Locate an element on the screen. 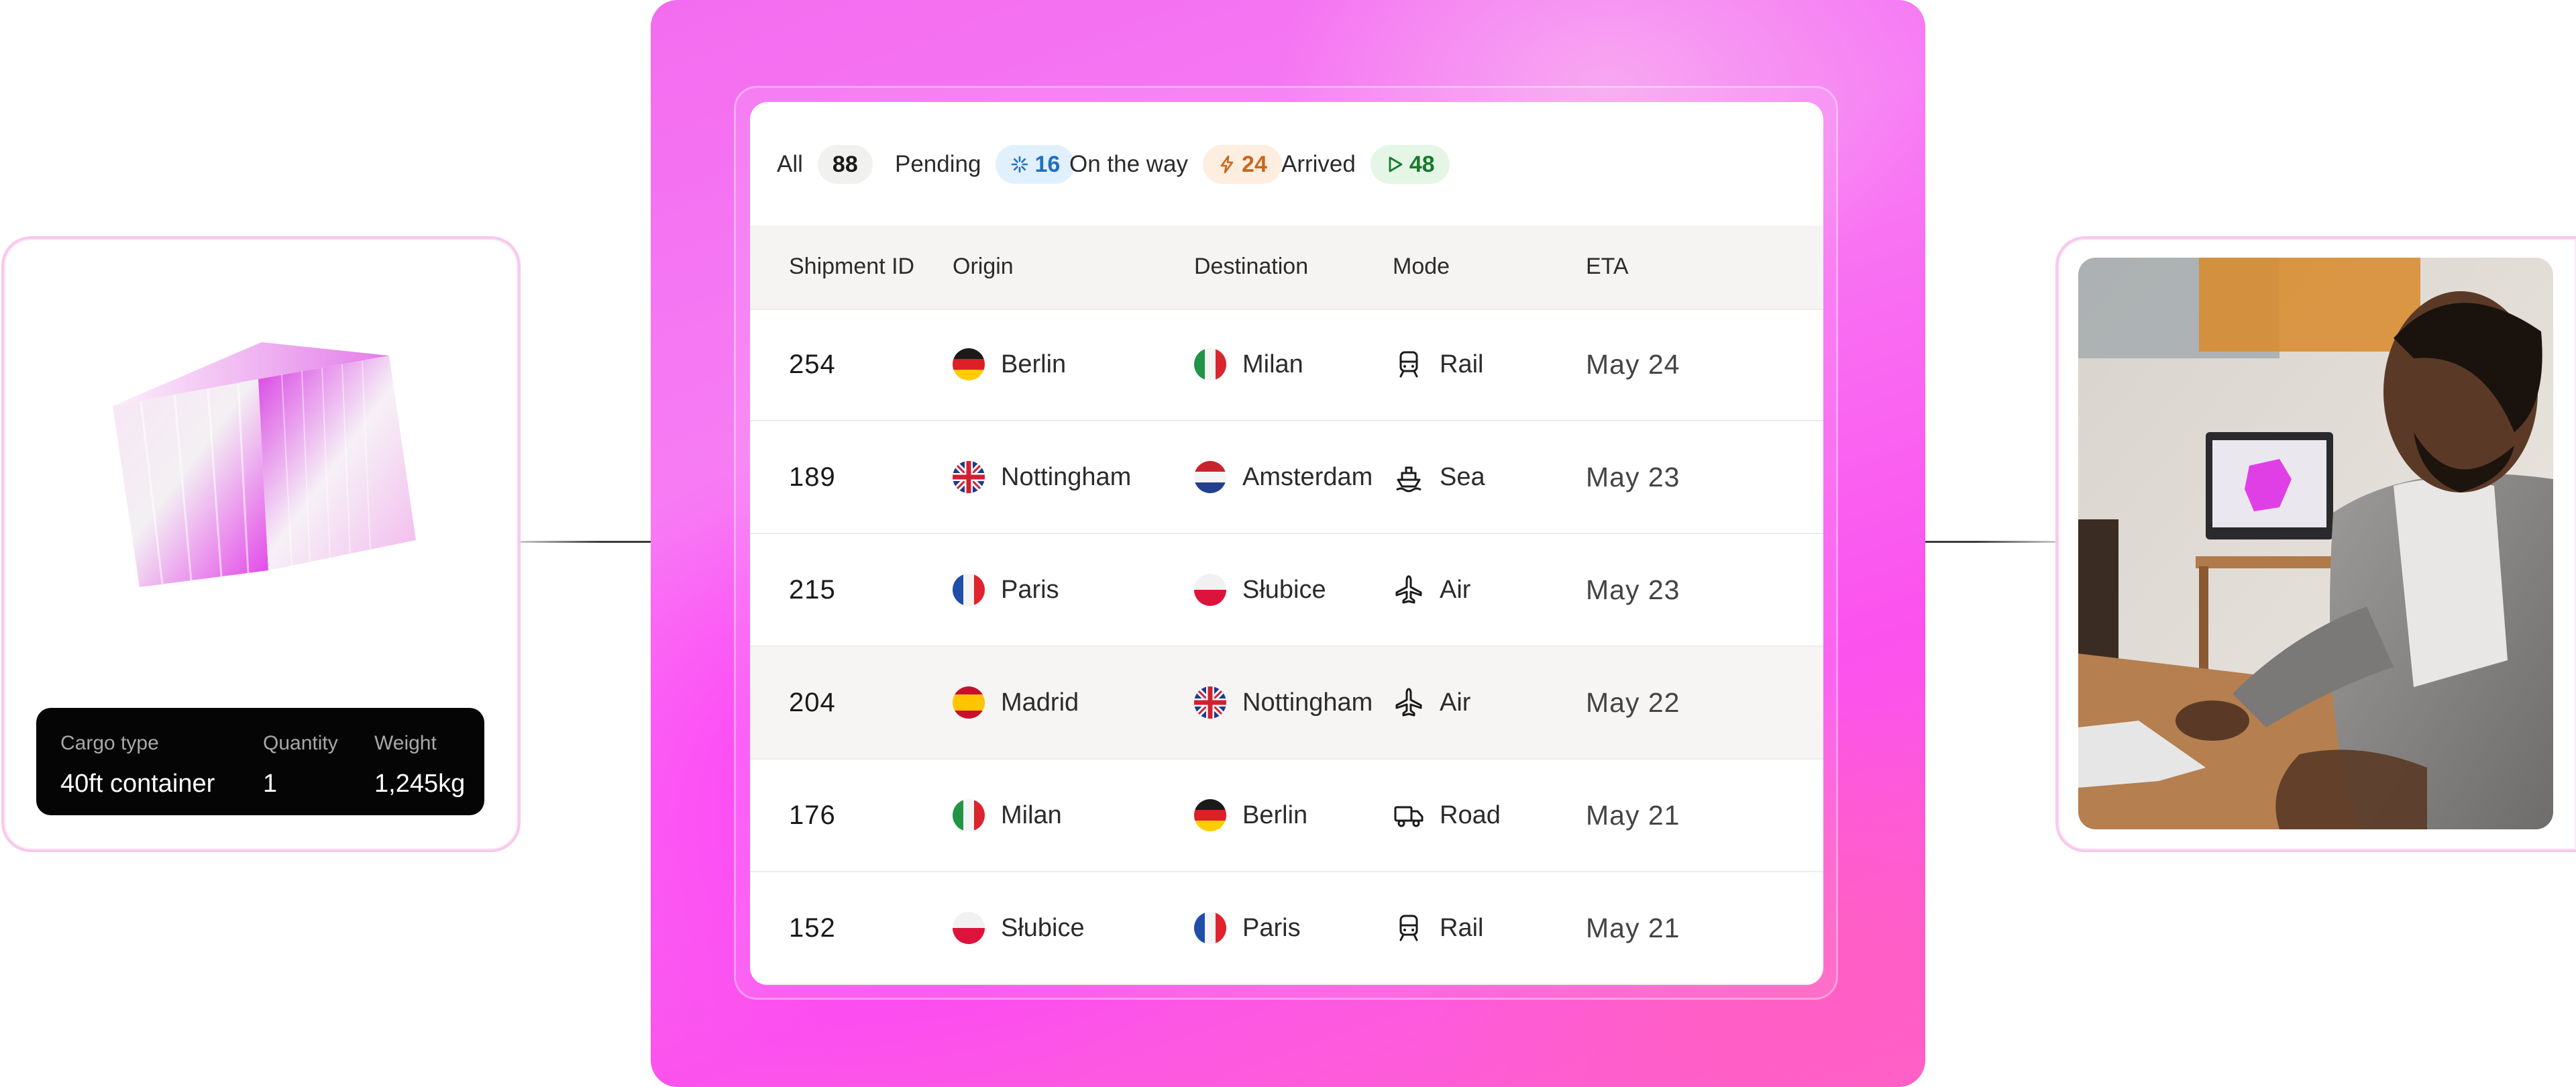 This screenshot has width=2576, height=1087. table-row: 152 Słubice Paris Rail May 21 is located at coordinates (1286, 928).